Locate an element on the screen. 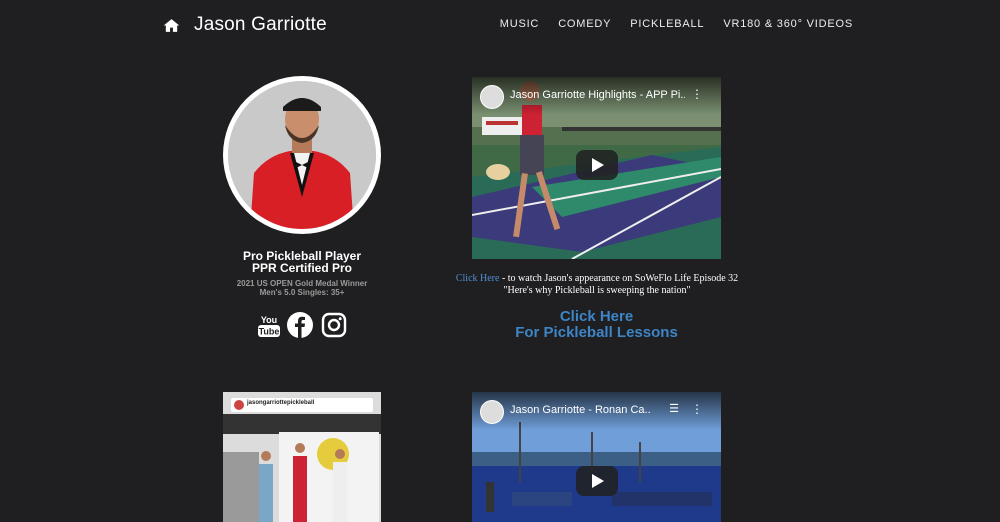 The image size is (1000, 522). svg-text: You is located at coordinates (269, 320).